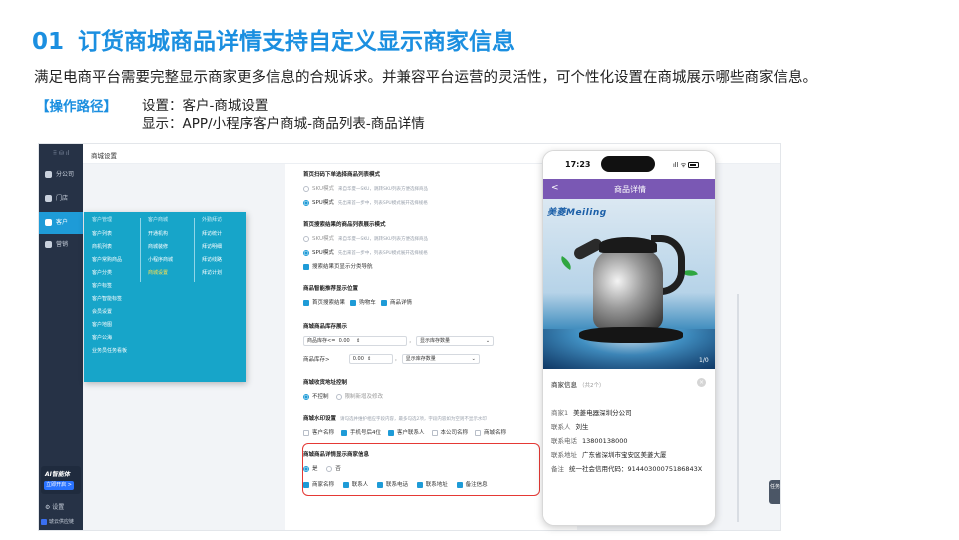  What do you see at coordinates (61, 153) in the screenshot?
I see `sidebar-logo: ⠿ ⛁ ıl` at bounding box center [61, 153].